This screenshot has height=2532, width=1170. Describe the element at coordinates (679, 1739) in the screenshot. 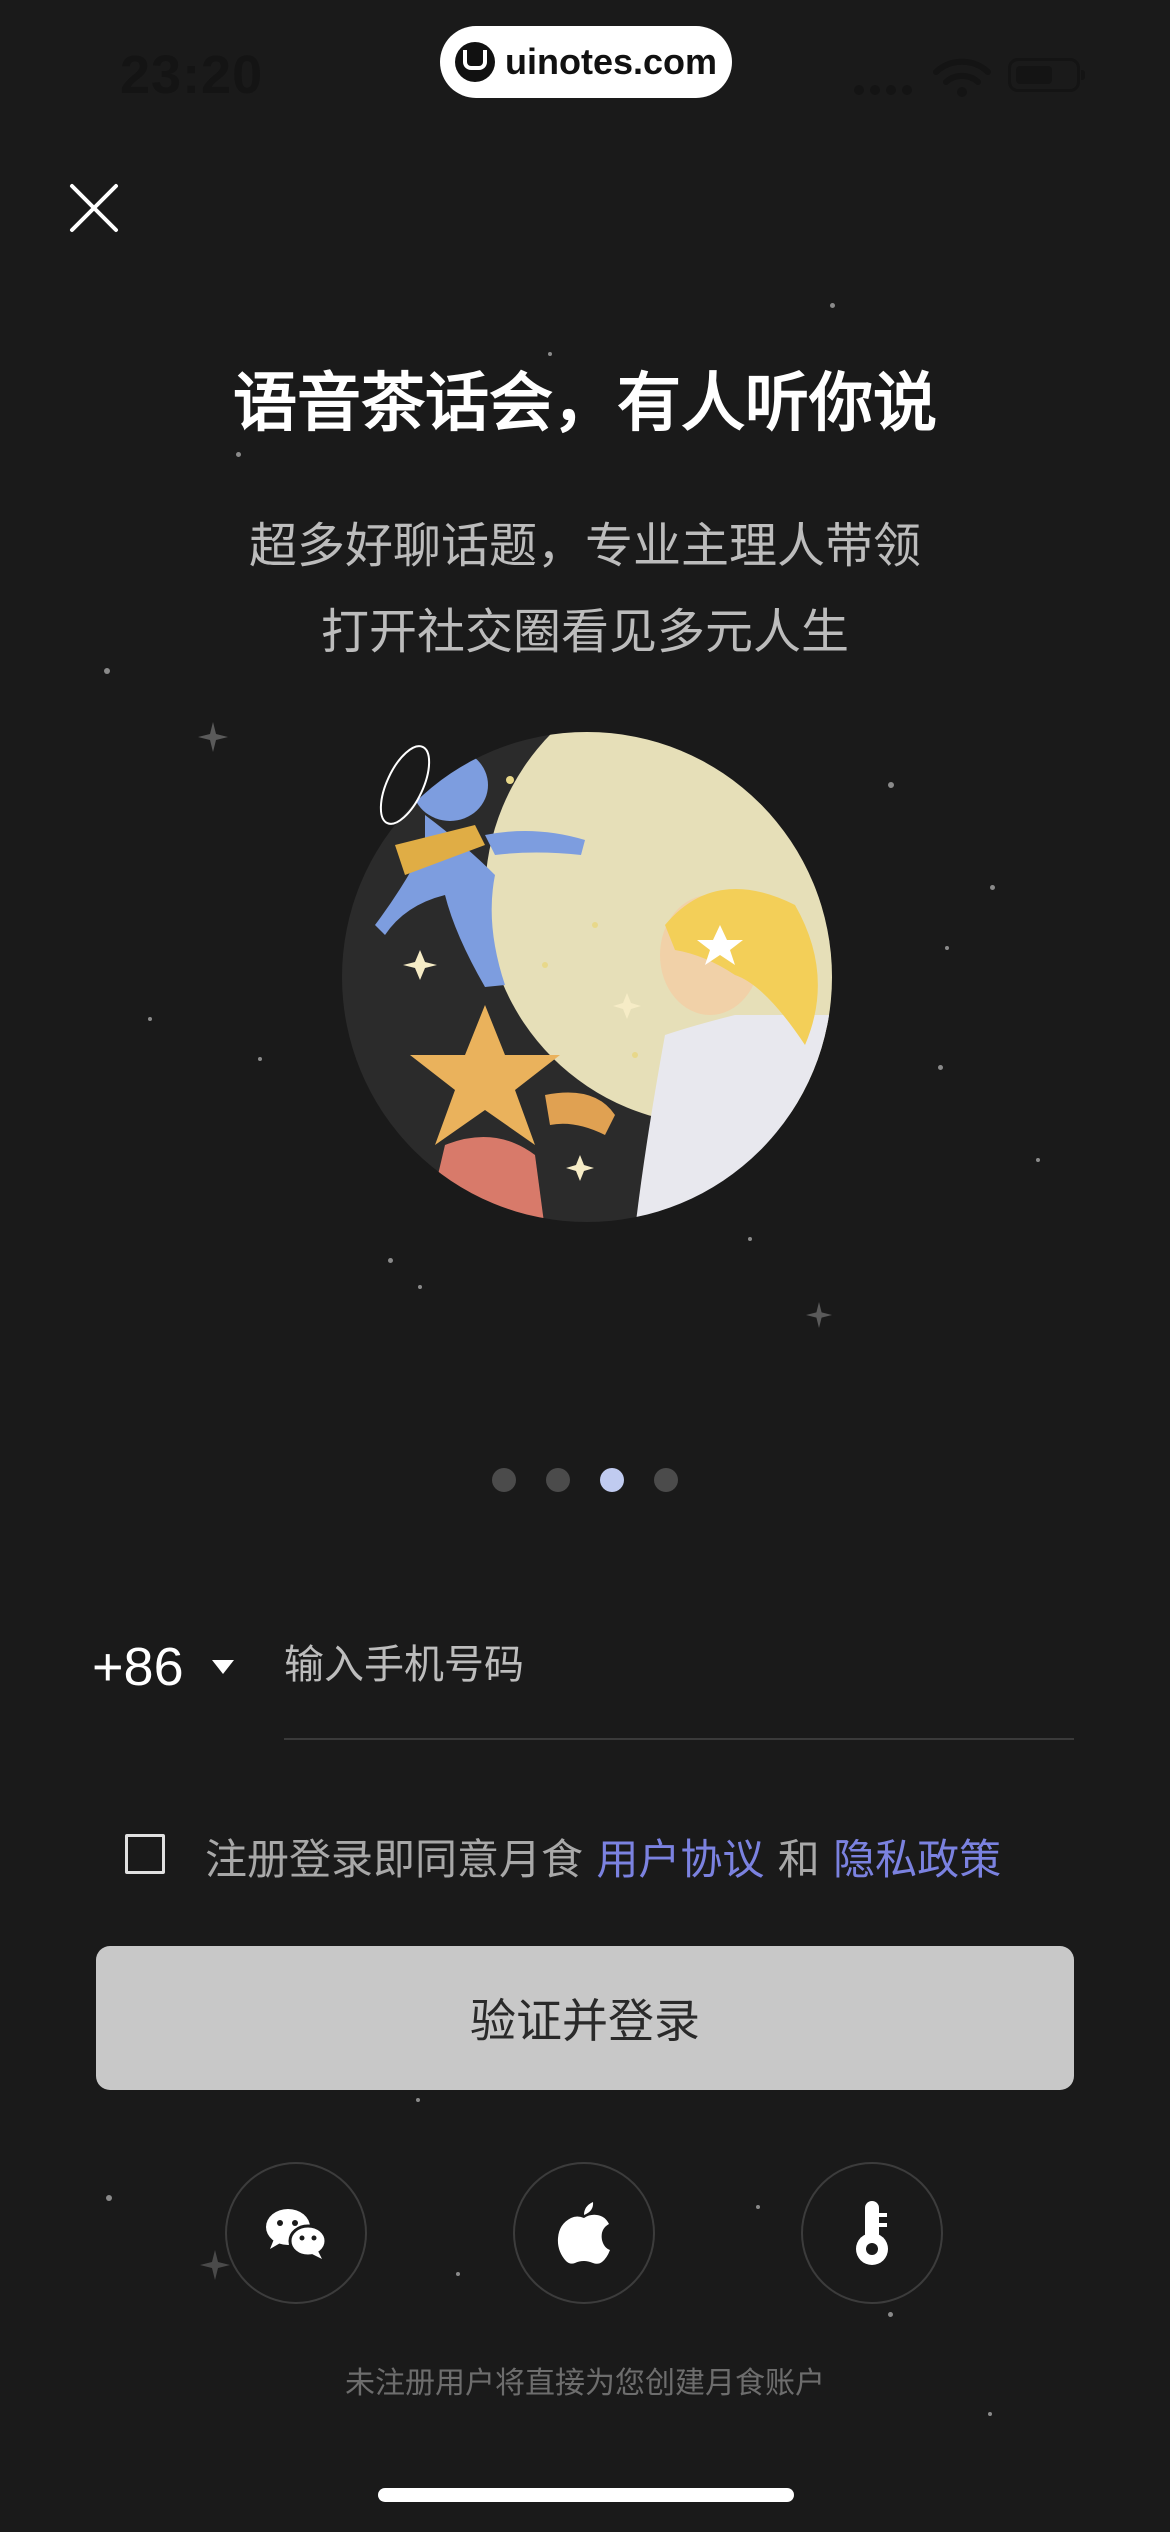

I see `phone-input-underline` at that location.